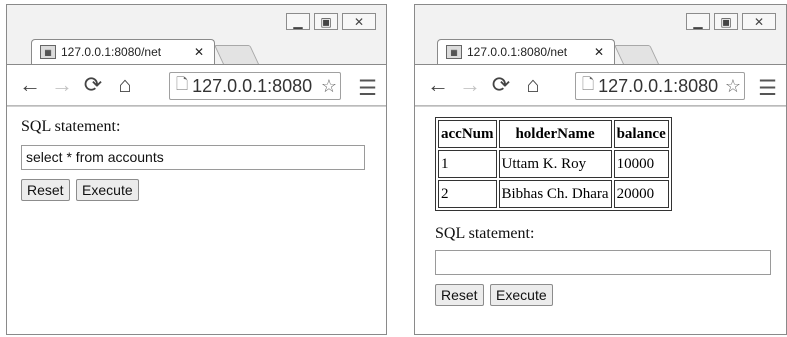 Image resolution: width=787 pixels, height=337 pixels. What do you see at coordinates (641, 164) in the screenshot?
I see `table-cell: 10000` at bounding box center [641, 164].